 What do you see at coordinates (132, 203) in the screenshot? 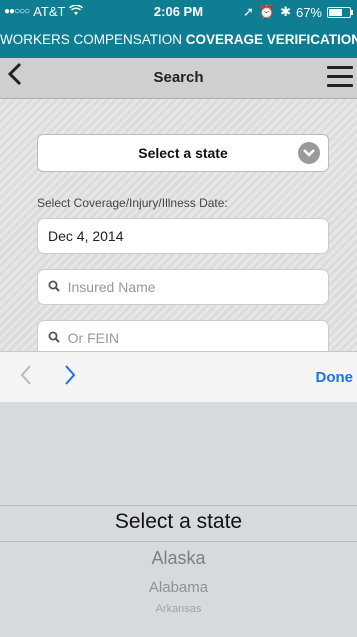
I see `date-label: Select Coverage/Injury/Illness Date:` at bounding box center [132, 203].